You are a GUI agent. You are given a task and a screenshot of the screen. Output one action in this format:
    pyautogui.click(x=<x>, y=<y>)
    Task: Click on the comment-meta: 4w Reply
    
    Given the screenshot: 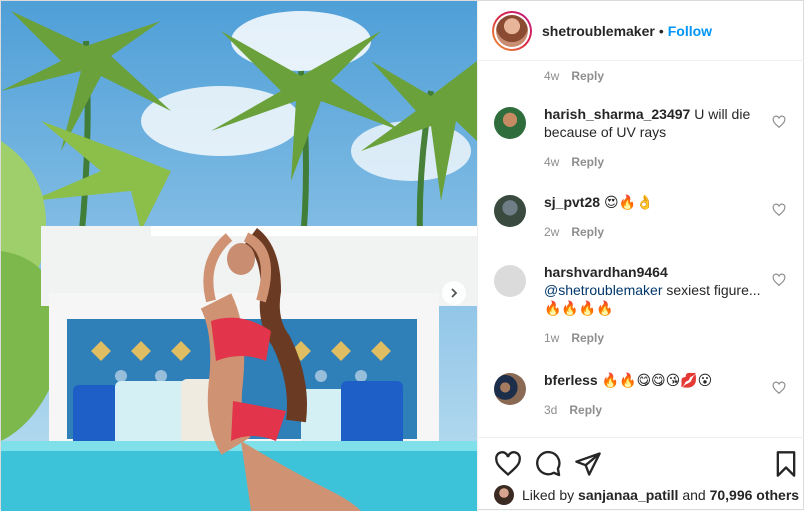 What is the action you would take?
    pyautogui.click(x=655, y=162)
    